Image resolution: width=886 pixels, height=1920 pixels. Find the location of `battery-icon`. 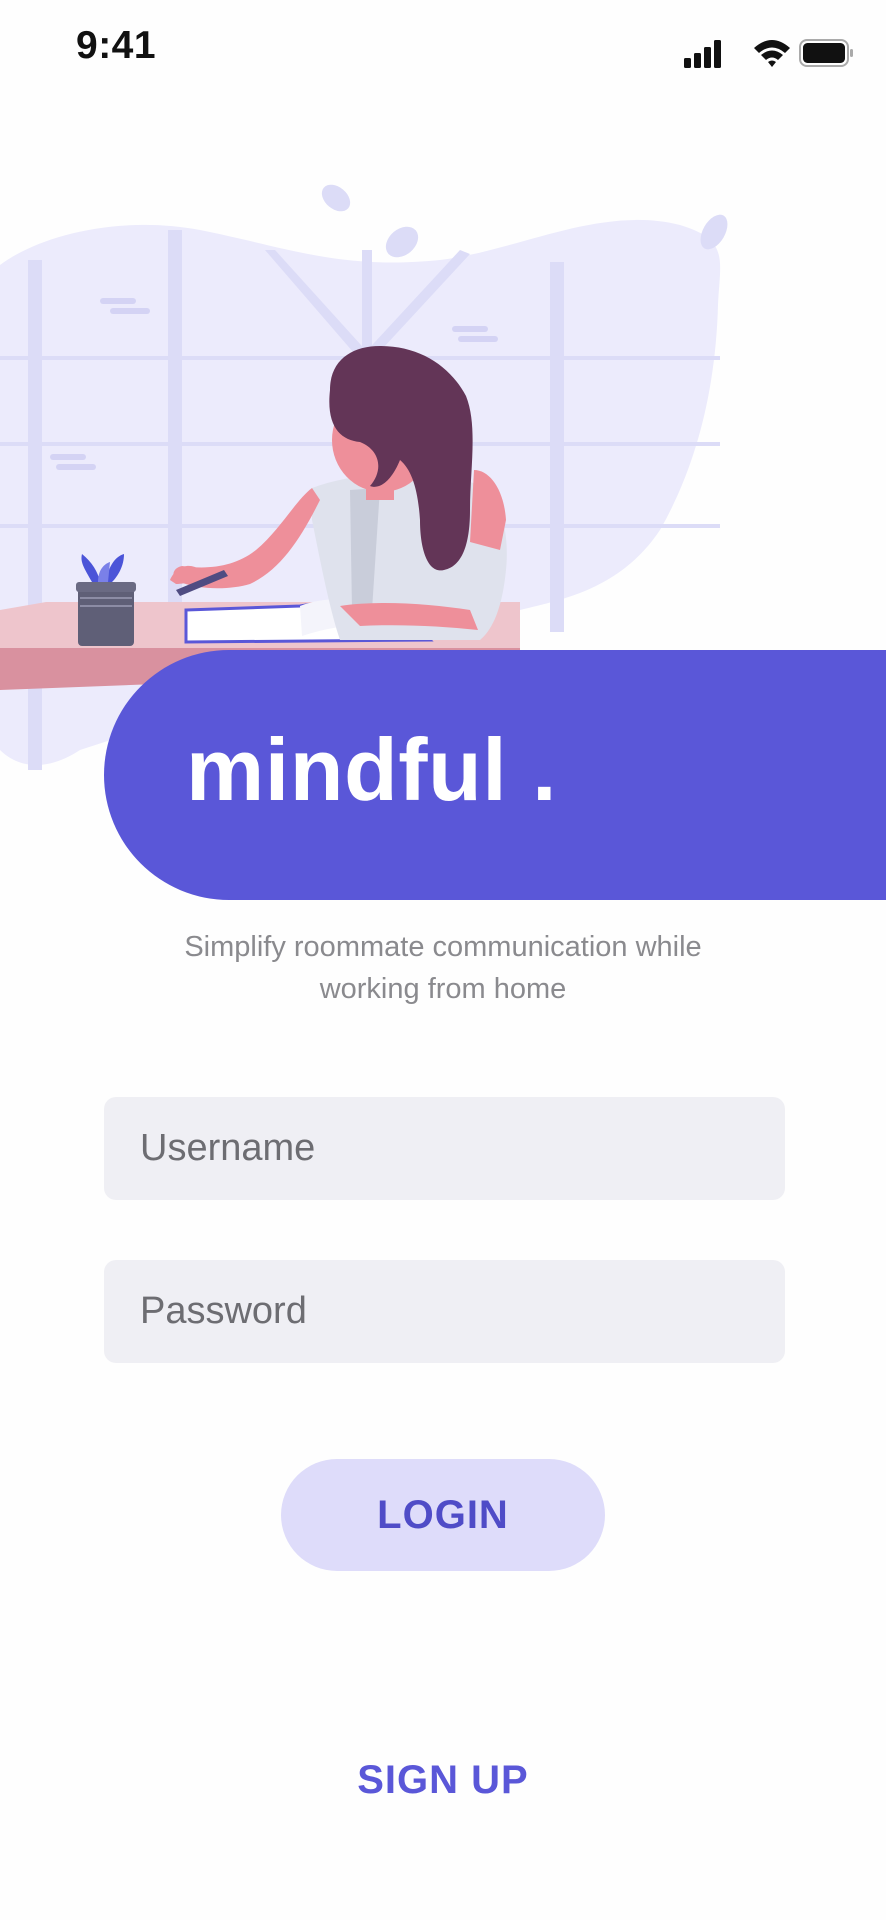

battery-icon is located at coordinates (826, 53).